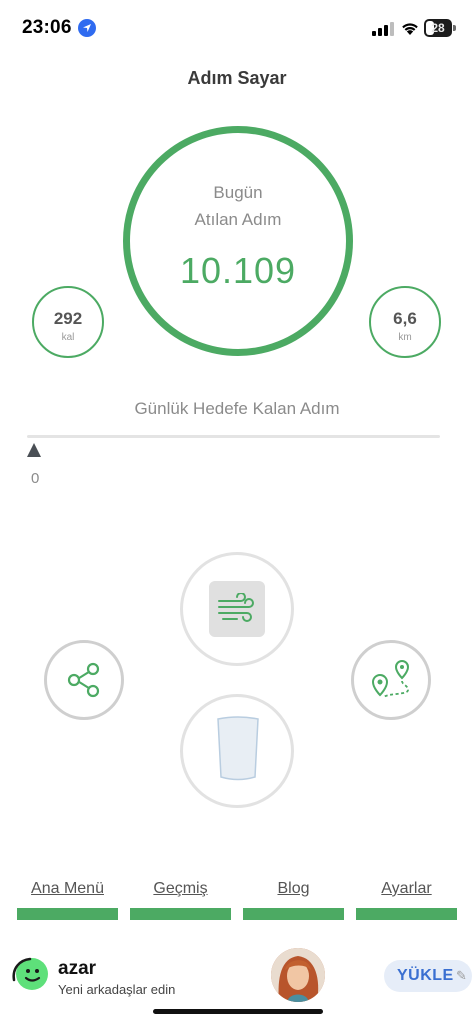 Image resolution: width=474 pixels, height=1024 pixels. What do you see at coordinates (87, 28) in the screenshot?
I see `location-arrow-icon` at bounding box center [87, 28].